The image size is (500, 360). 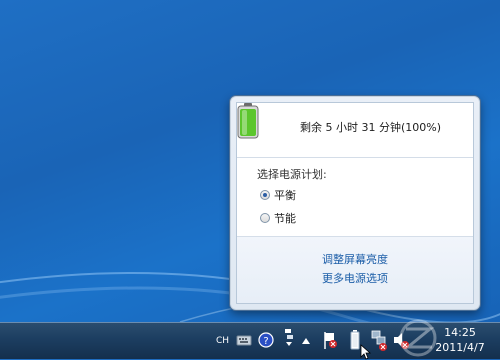 I want to click on plan-option-label: 平衡, so click(x=285, y=195).